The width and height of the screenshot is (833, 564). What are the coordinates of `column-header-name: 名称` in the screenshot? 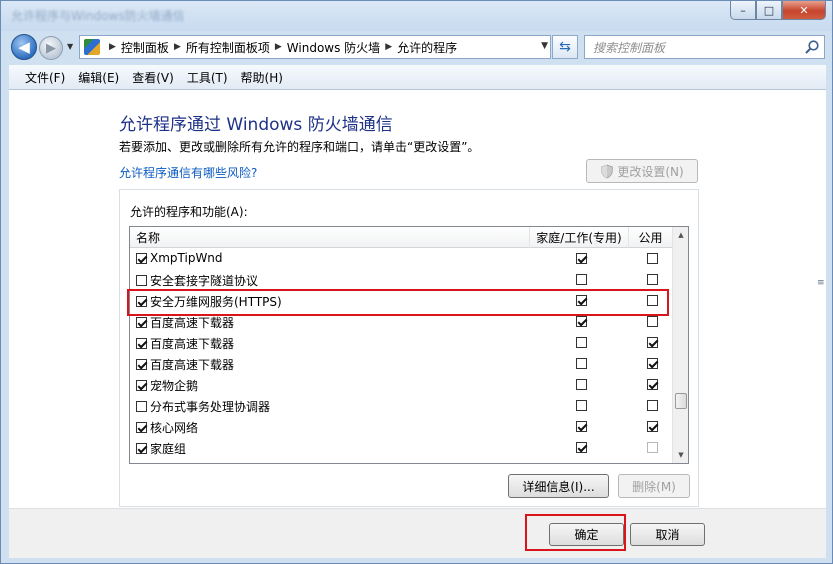 It's located at (330, 237).